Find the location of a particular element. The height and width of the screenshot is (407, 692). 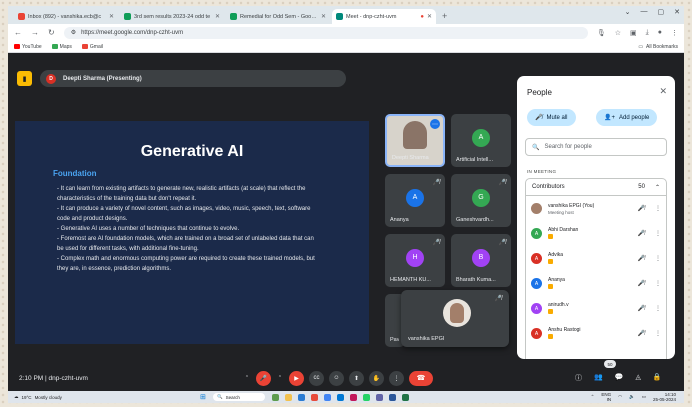

more-options-button: ⋮ is located at coordinates (396, 378).